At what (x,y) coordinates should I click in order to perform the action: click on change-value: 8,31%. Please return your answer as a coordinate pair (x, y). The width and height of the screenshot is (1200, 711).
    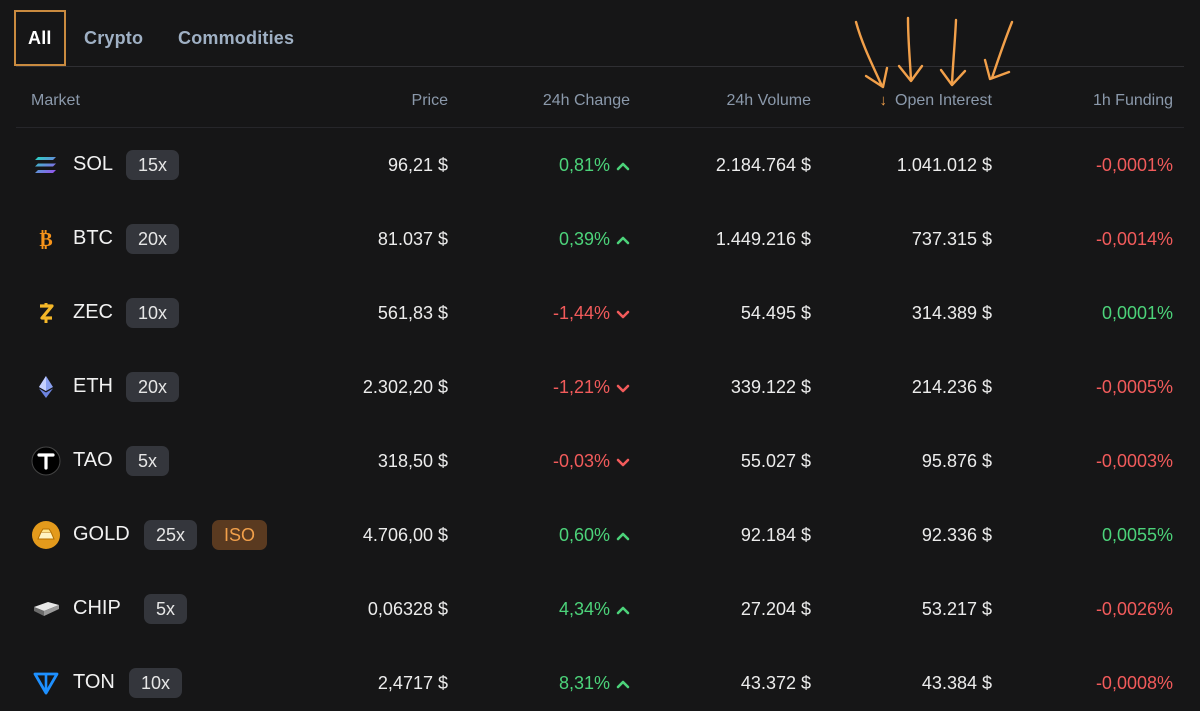
    Looking at the image, I should click on (584, 683).